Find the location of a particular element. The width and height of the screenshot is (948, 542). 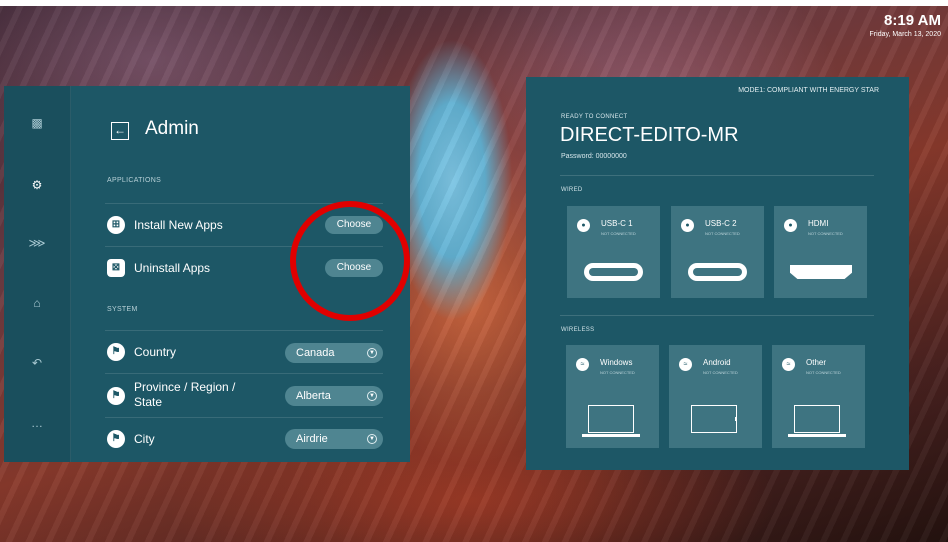

card-title: Other is located at coordinates (816, 362).